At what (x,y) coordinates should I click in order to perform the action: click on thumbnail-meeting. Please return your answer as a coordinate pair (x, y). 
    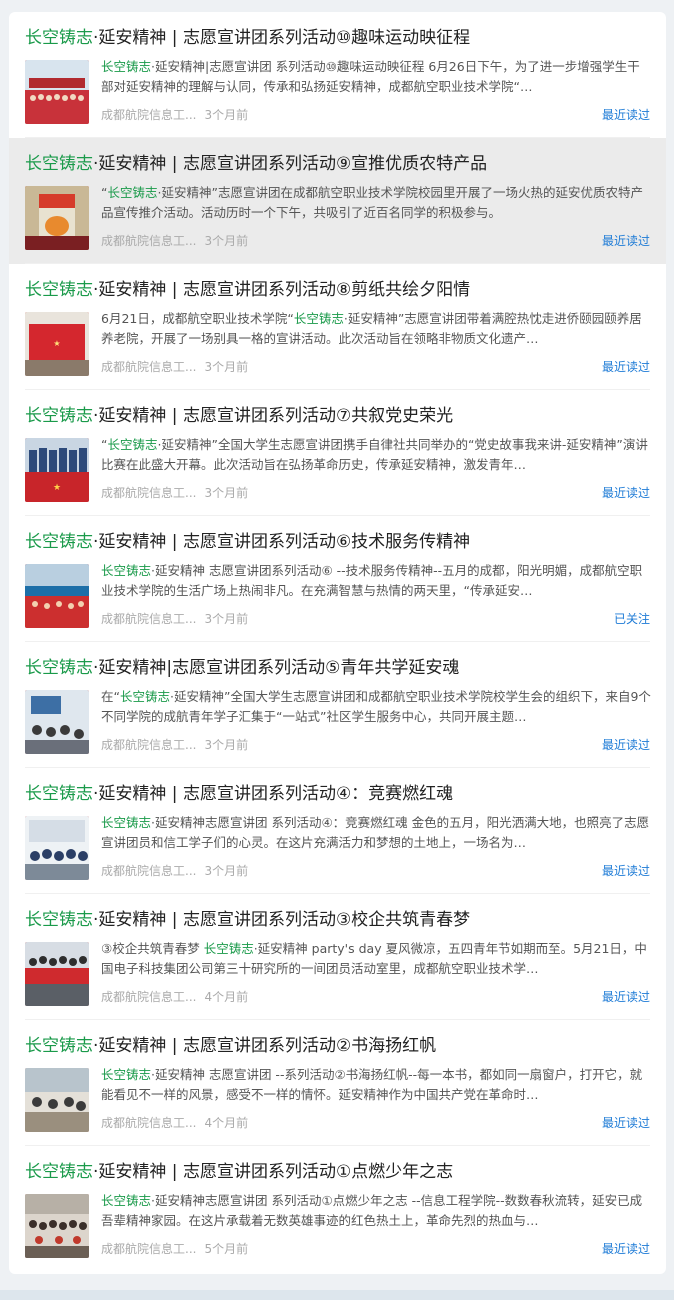
    Looking at the image, I should click on (57, 848).